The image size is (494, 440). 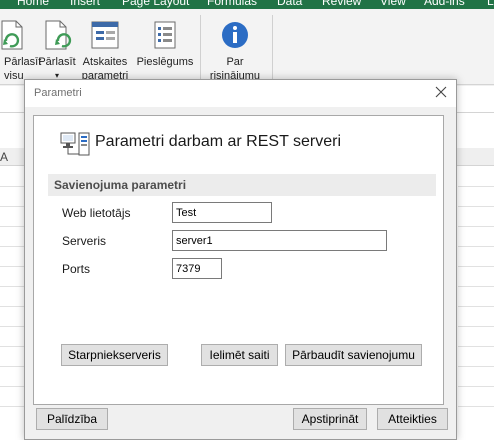 What do you see at coordinates (235, 35) in the screenshot?
I see `info-icon` at bounding box center [235, 35].